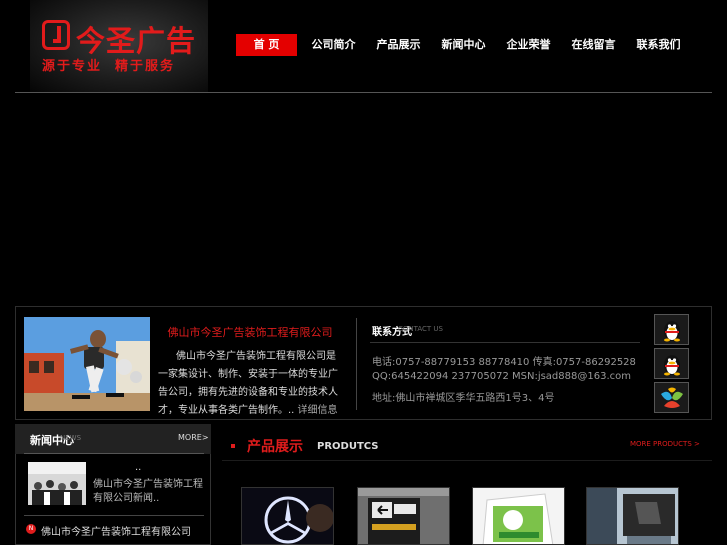  I want to click on msn-button, so click(671, 397).